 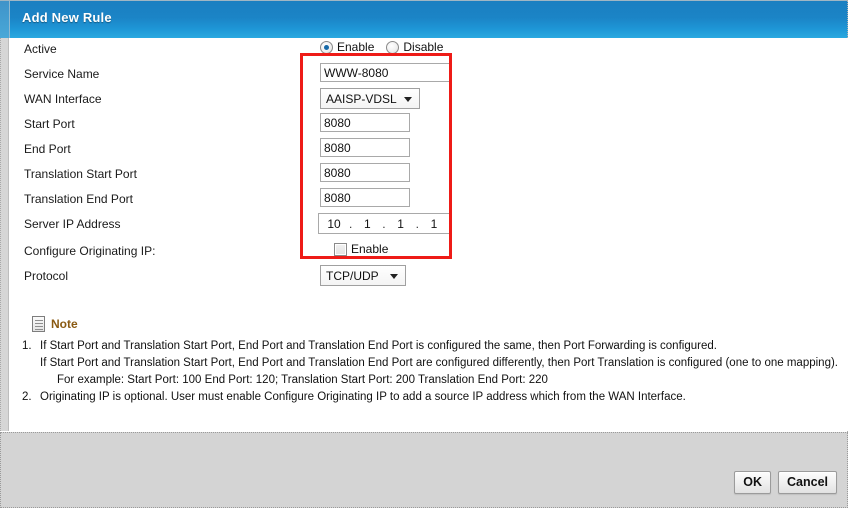 I want to click on field-translation-end-port, so click(x=365, y=197).